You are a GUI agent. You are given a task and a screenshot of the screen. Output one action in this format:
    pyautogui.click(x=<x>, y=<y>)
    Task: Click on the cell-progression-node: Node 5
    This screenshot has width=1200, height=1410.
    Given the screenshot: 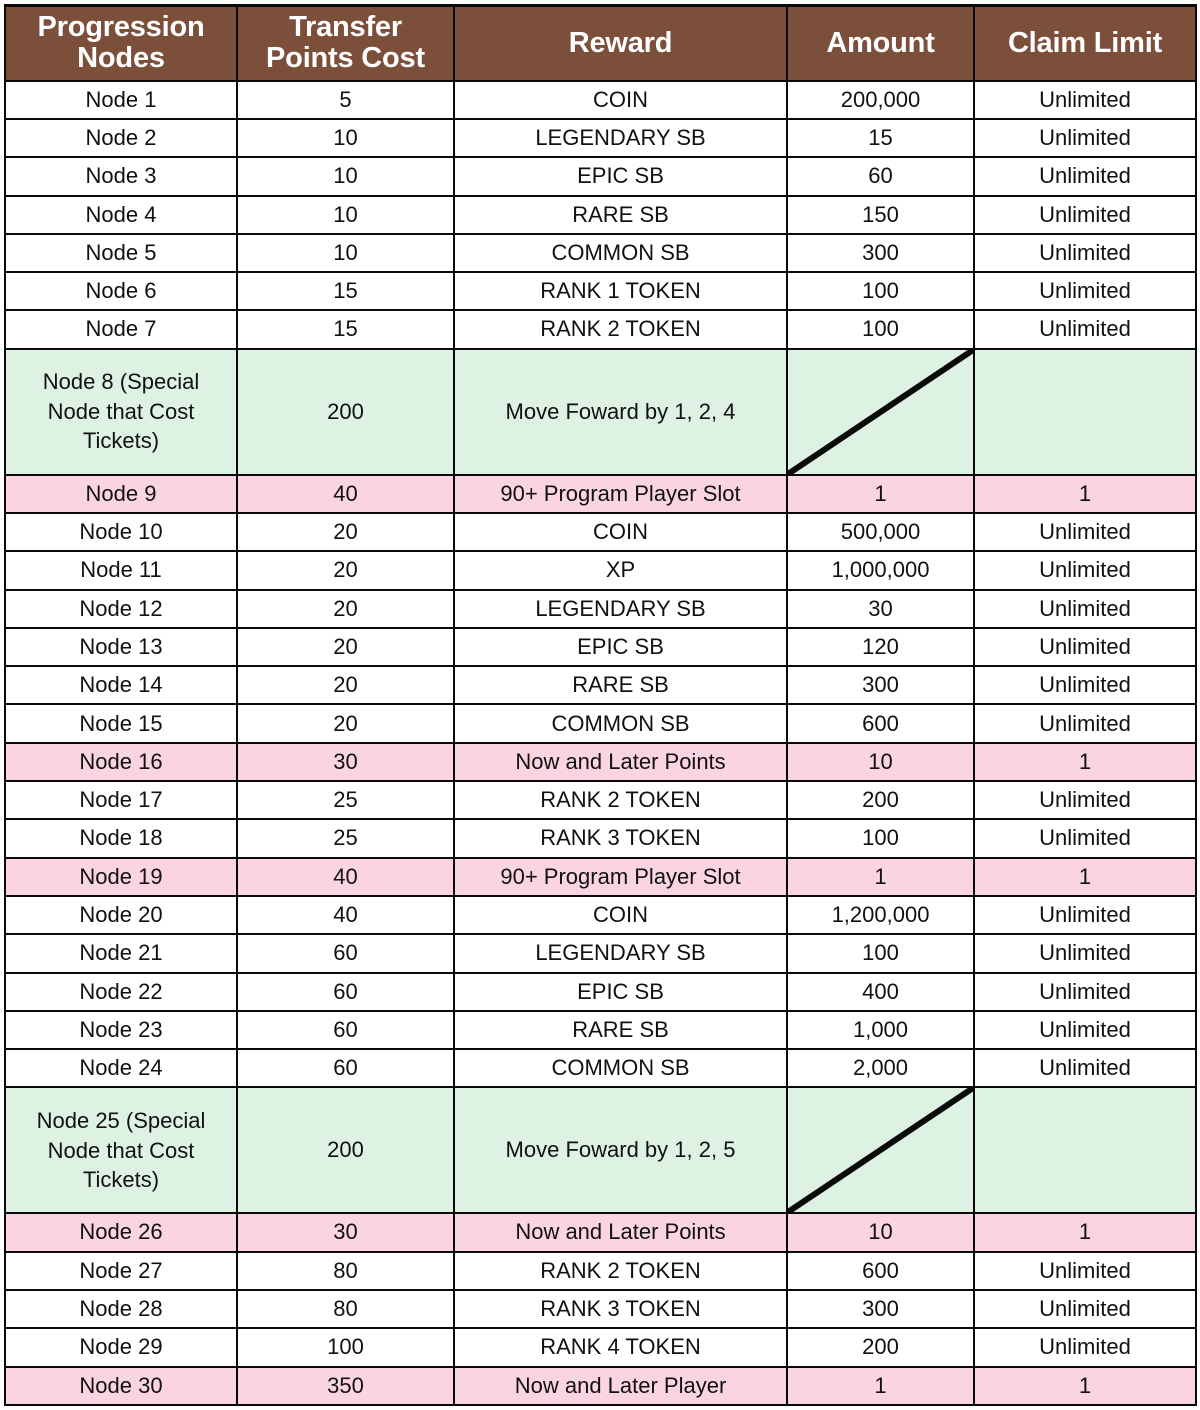 What is the action you would take?
    pyautogui.click(x=121, y=253)
    